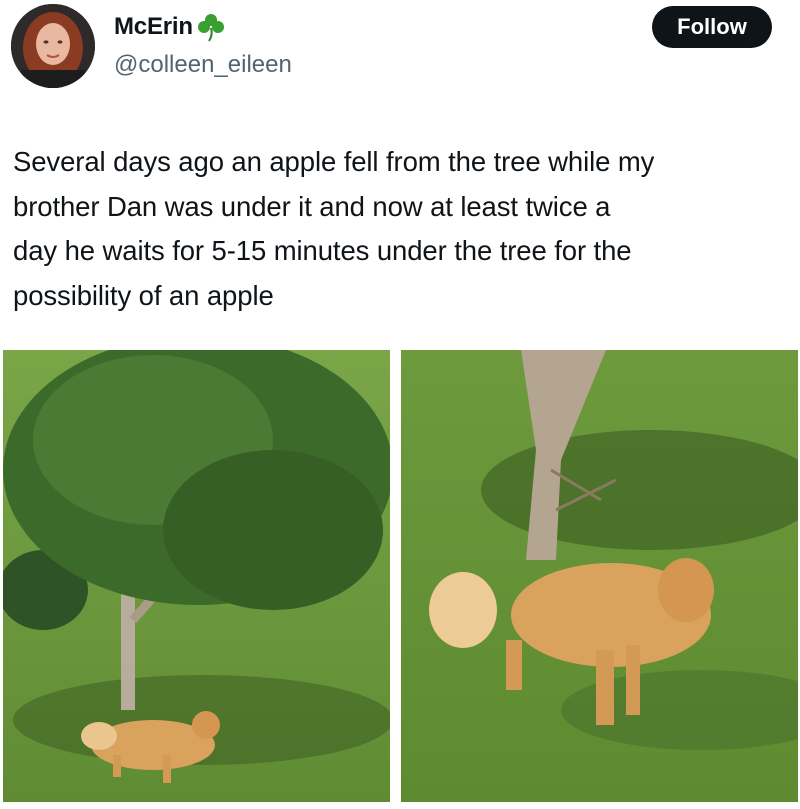 The height and width of the screenshot is (809, 800). What do you see at coordinates (143, 295) in the screenshot?
I see `tweet-line: possibility of an apple` at bounding box center [143, 295].